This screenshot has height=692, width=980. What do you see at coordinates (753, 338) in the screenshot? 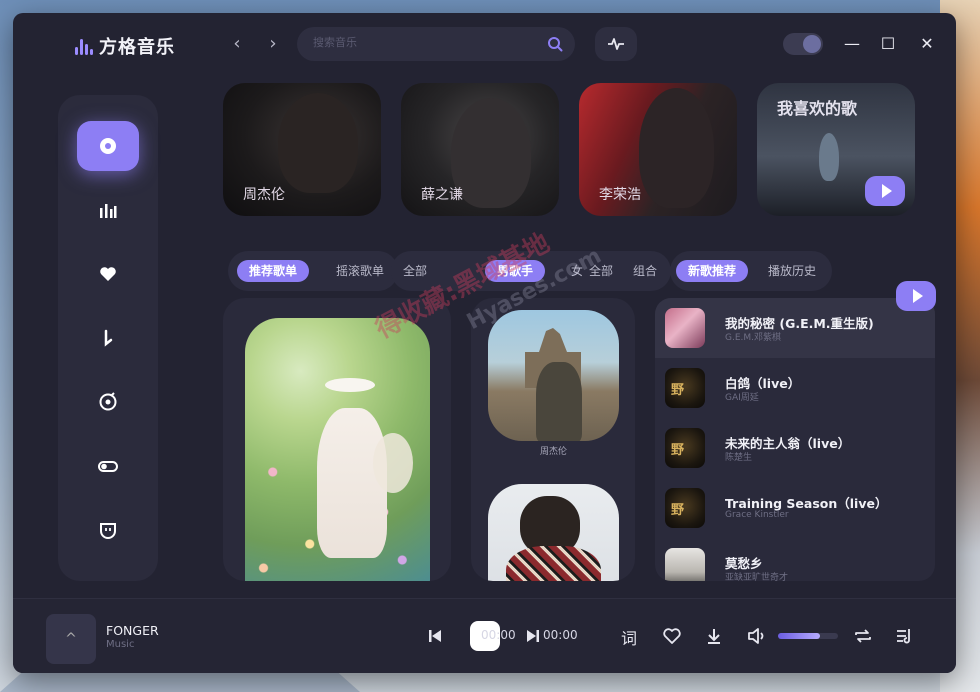
I see `song-artist: G.E.M.邓紫棋` at bounding box center [753, 338].